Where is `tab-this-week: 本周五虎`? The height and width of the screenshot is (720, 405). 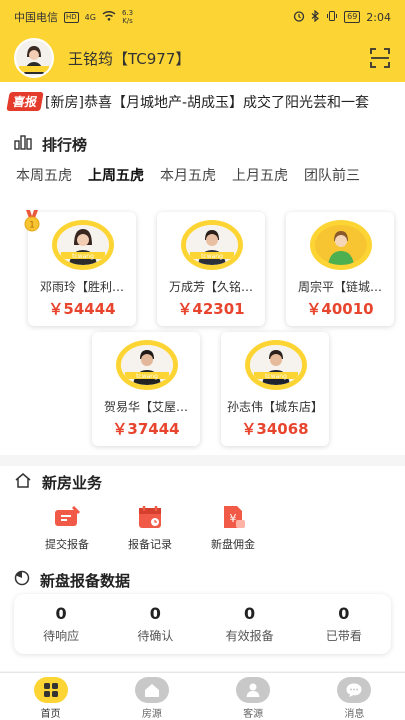 tab-this-week: 本周五虎 is located at coordinates (40, 181).